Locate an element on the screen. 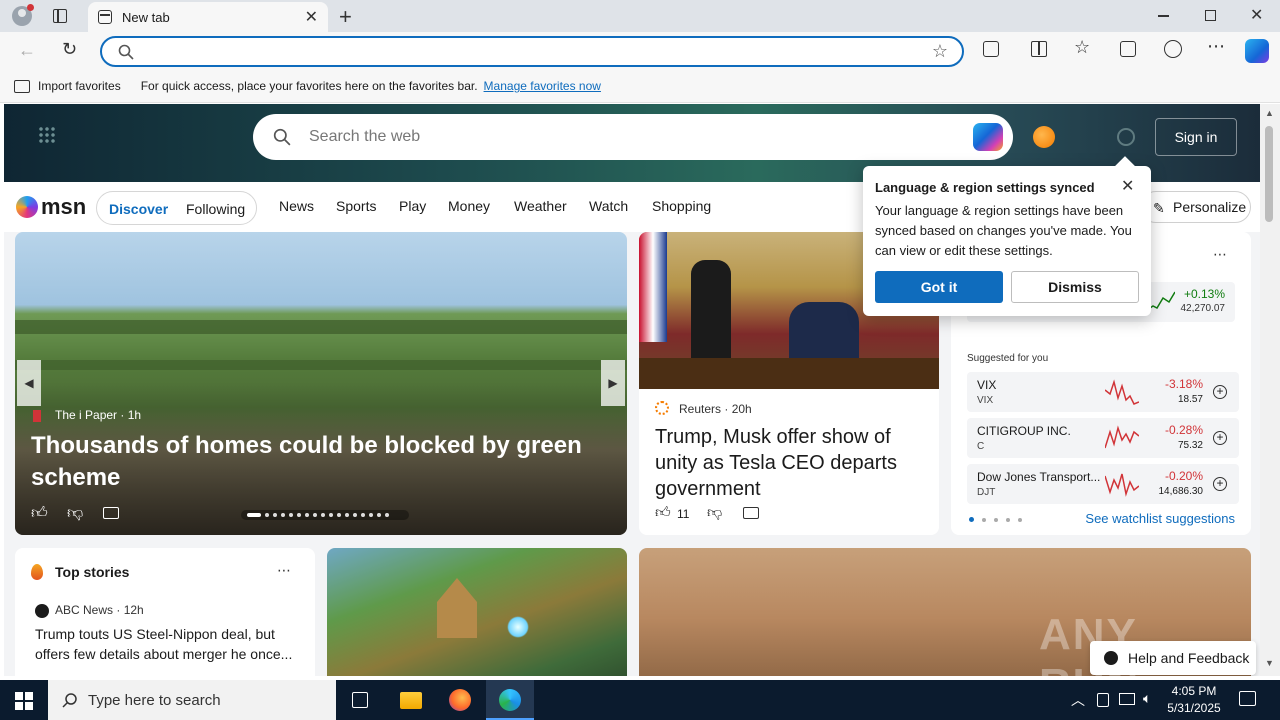  nav-play: Play is located at coordinates (412, 206).